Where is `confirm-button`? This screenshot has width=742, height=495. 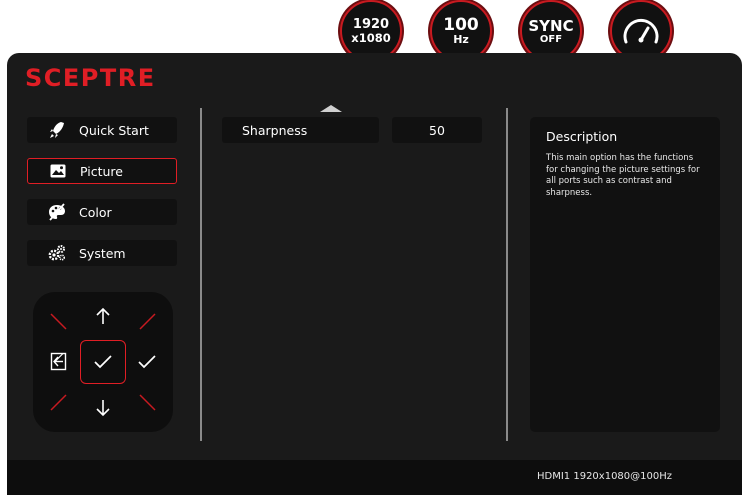
confirm-button is located at coordinates (103, 362).